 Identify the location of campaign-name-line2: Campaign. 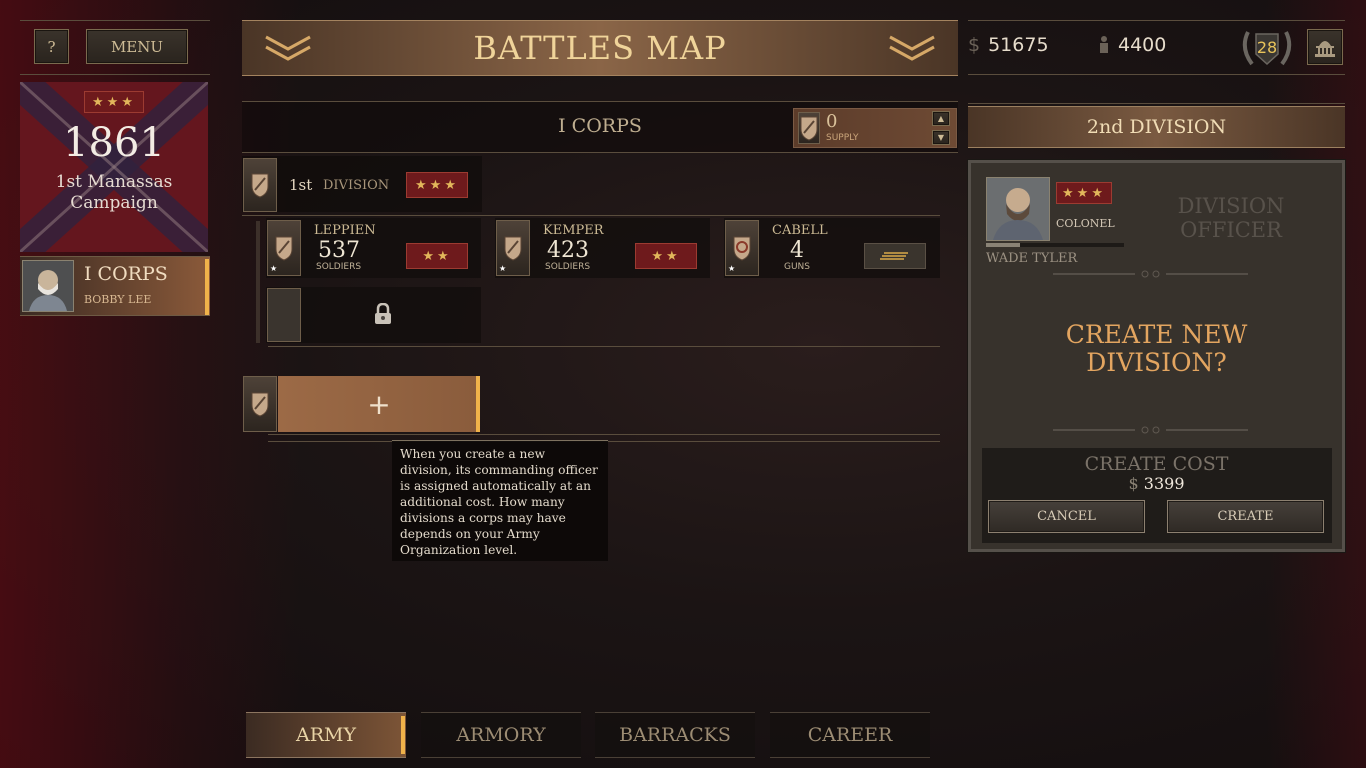
(114, 203).